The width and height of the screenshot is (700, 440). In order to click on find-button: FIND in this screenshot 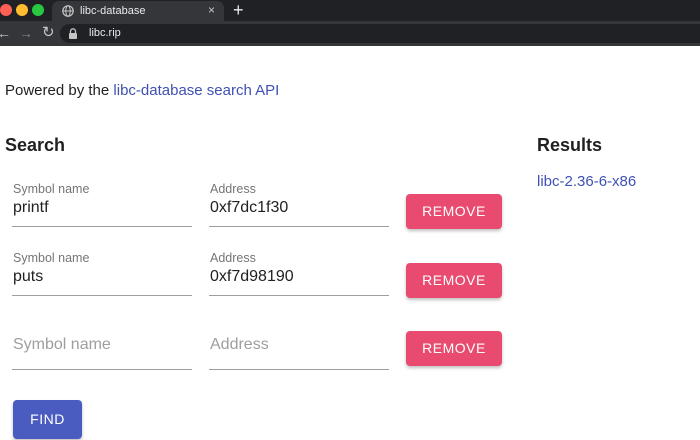, I will do `click(47, 419)`.